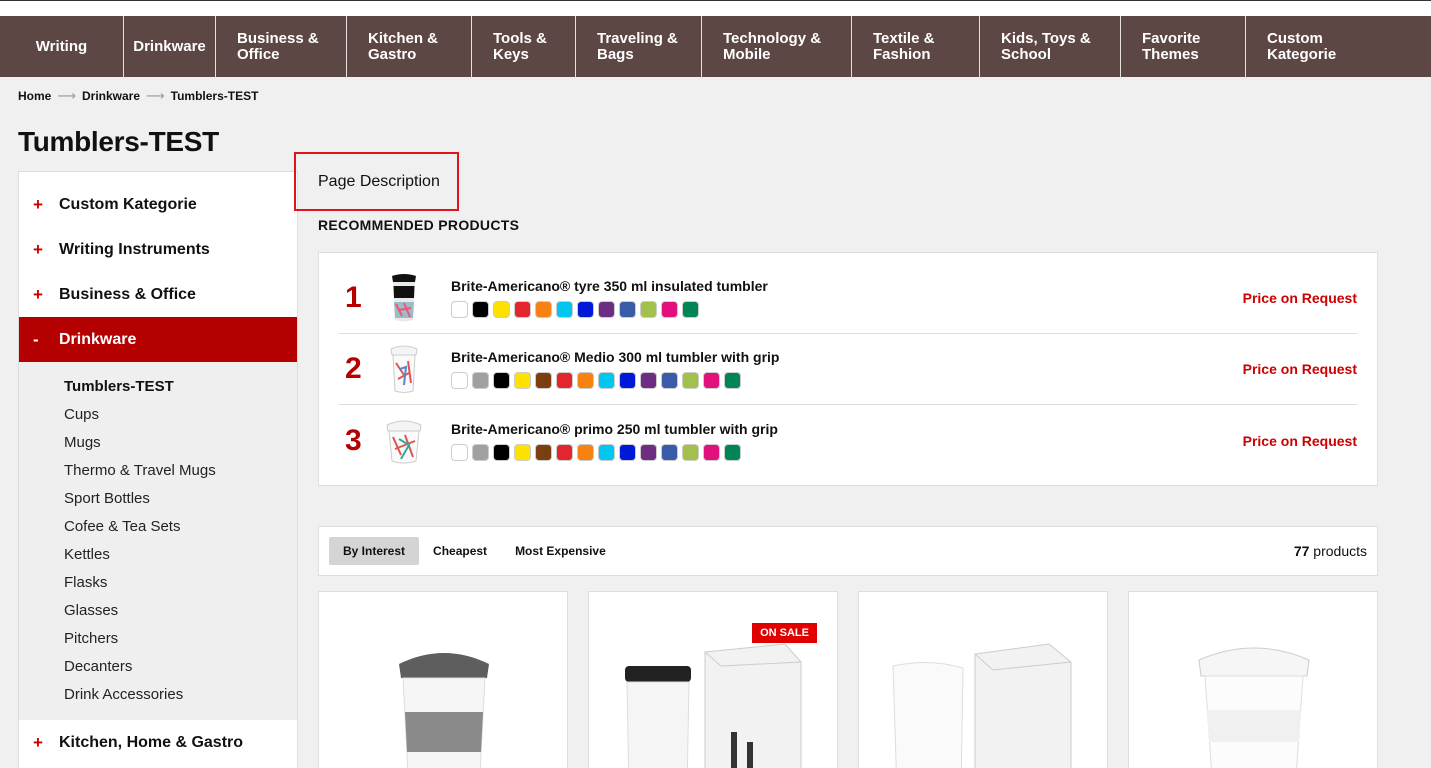 The height and width of the screenshot is (768, 1431). I want to click on product-count-number: 77, so click(1301, 551).